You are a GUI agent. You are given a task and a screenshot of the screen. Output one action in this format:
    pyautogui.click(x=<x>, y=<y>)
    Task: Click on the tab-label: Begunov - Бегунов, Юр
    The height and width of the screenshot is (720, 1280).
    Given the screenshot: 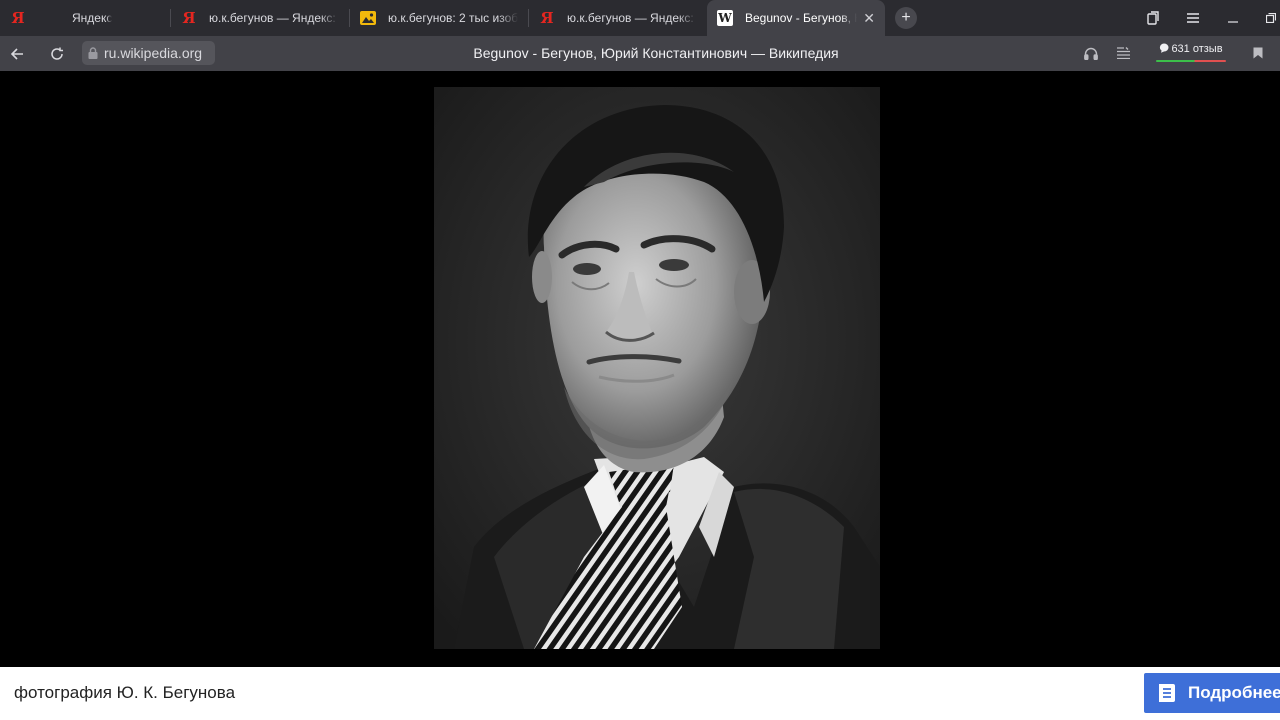 What is the action you would take?
    pyautogui.click(x=801, y=18)
    